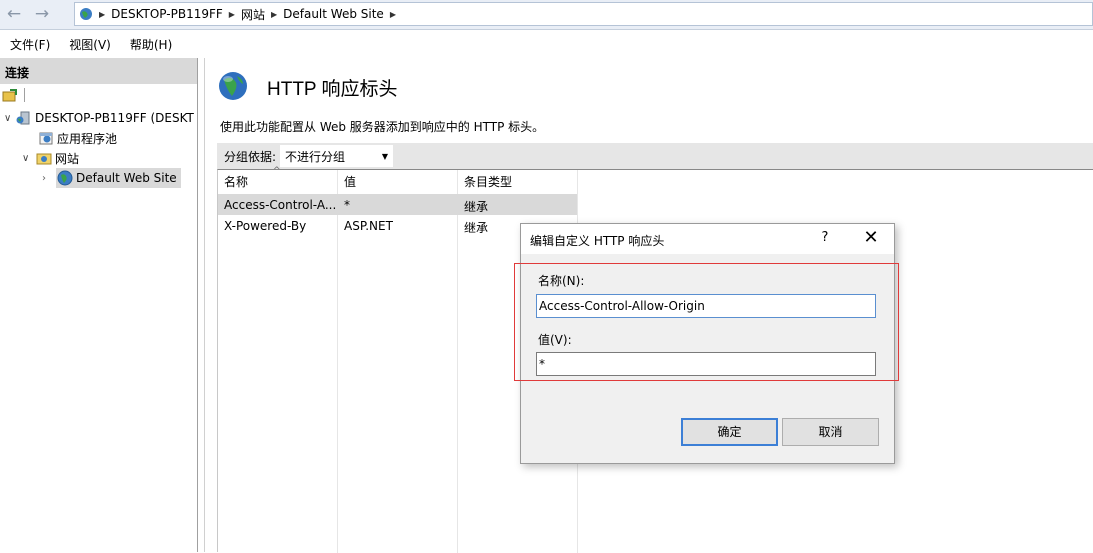 This screenshot has height=553, width=1093. Describe the element at coordinates (24, 95) in the screenshot. I see `toolbar-divider` at that location.